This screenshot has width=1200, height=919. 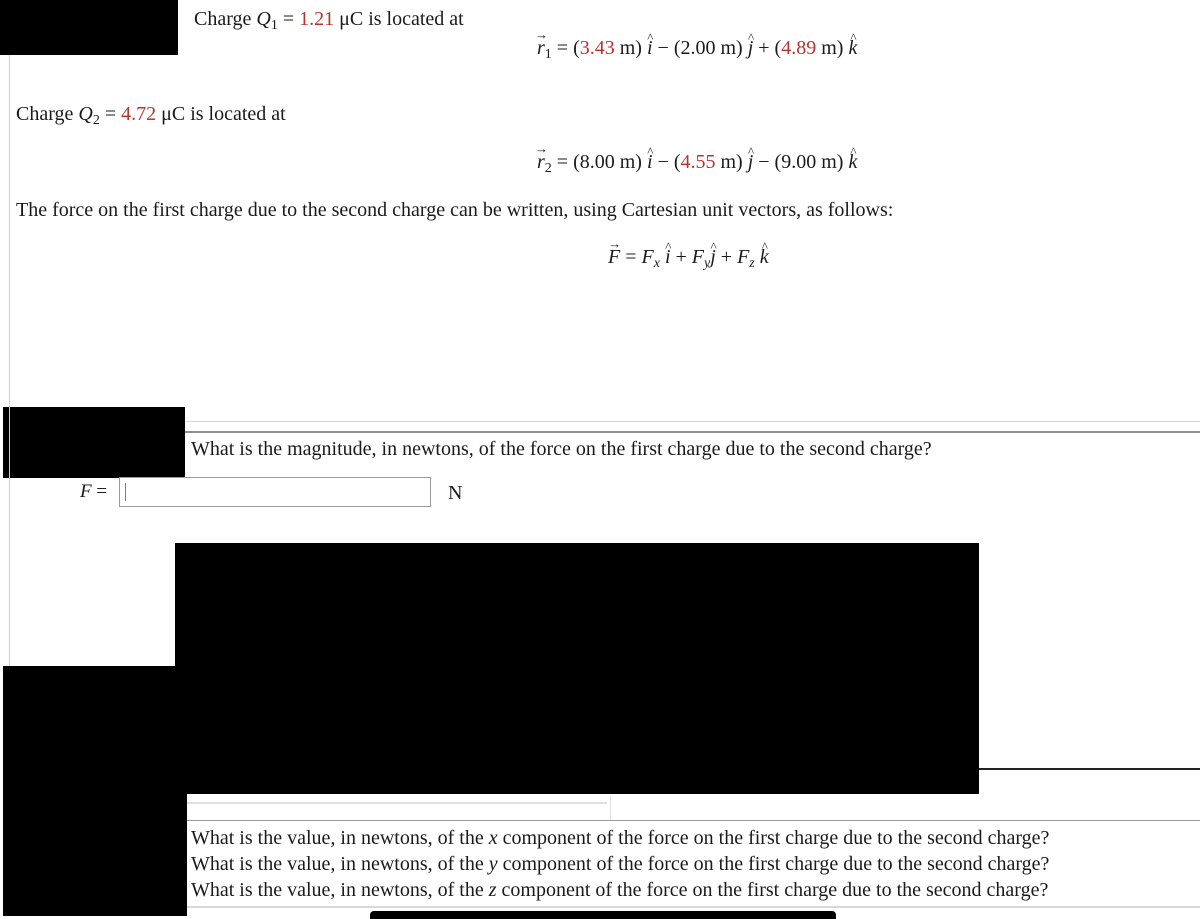 I want to click on charge-q1-statement: Charge Q1 = 1.21 μC is located at, so click(x=329, y=20).